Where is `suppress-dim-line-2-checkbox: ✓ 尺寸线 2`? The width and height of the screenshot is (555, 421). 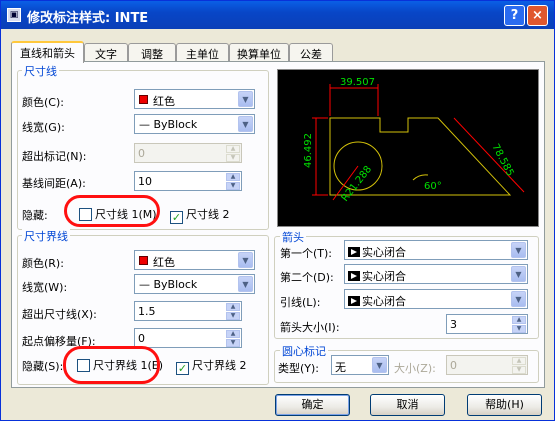
suppress-dim-line-2-checkbox: ✓ 尺寸线 2 is located at coordinates (200, 215).